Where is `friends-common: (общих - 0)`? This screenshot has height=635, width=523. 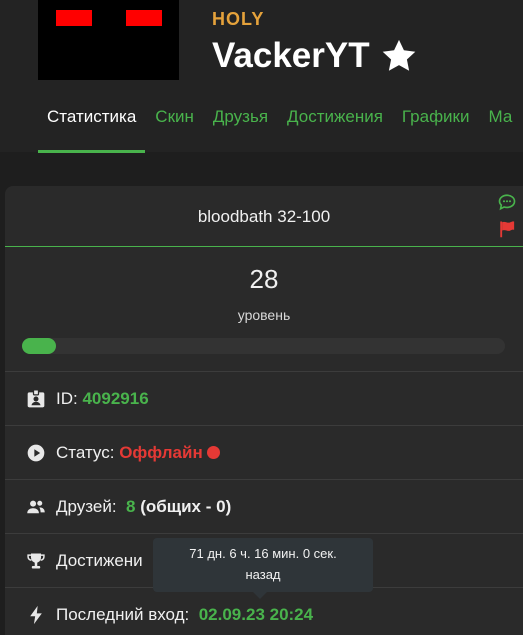
friends-common: (общих - 0) is located at coordinates (186, 506).